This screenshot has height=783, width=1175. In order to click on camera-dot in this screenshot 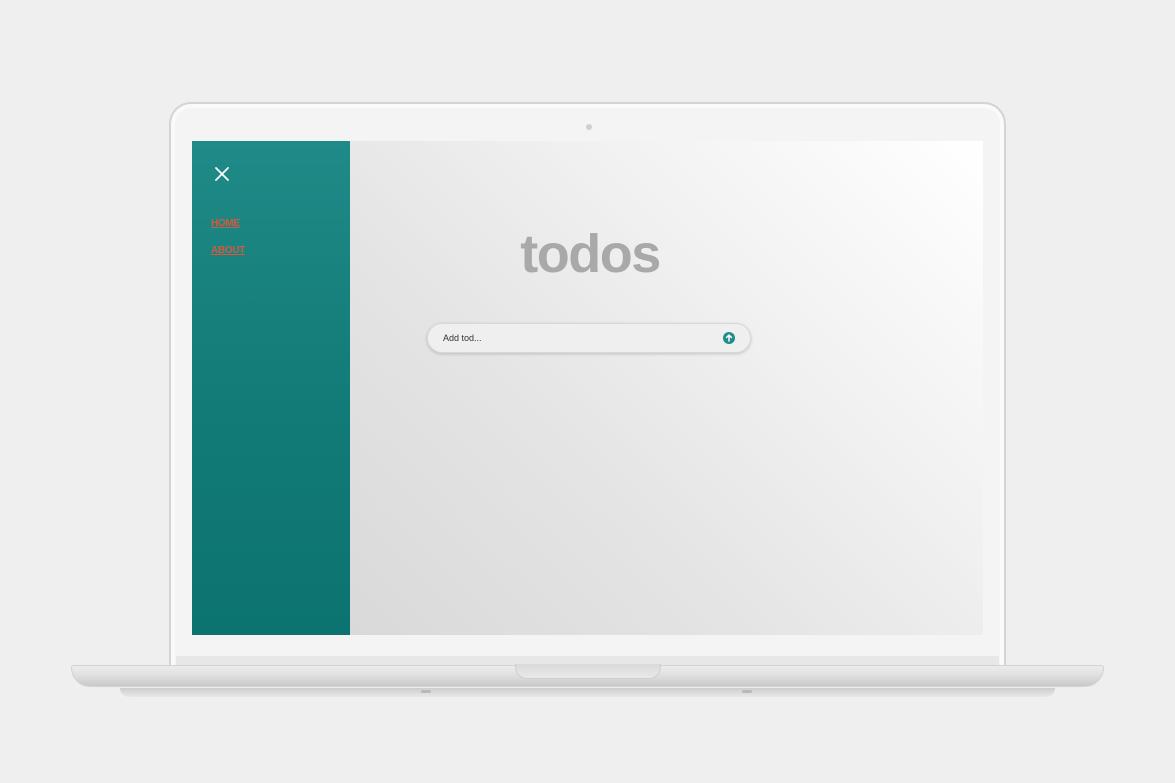, I will do `click(589, 127)`.